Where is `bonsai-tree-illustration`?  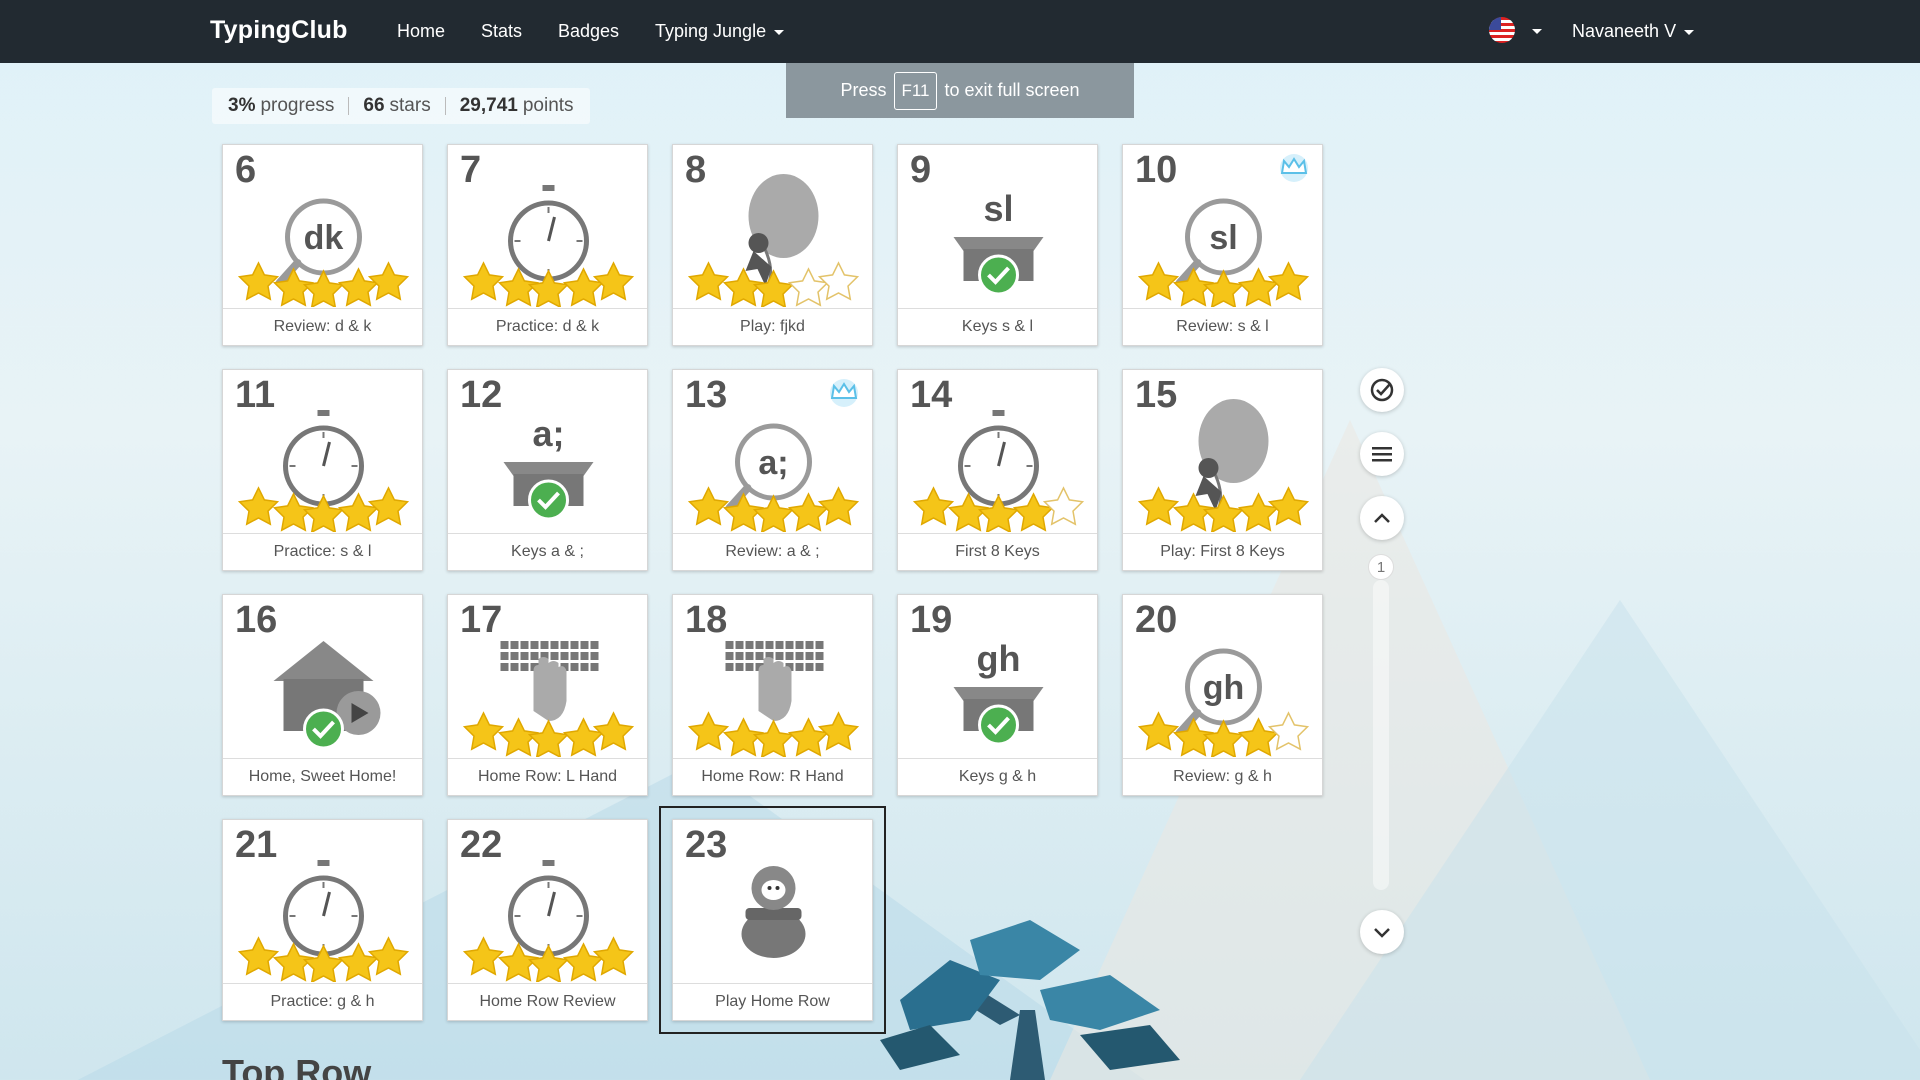
bonsai-tree-illustration is located at coordinates (1030, 1000).